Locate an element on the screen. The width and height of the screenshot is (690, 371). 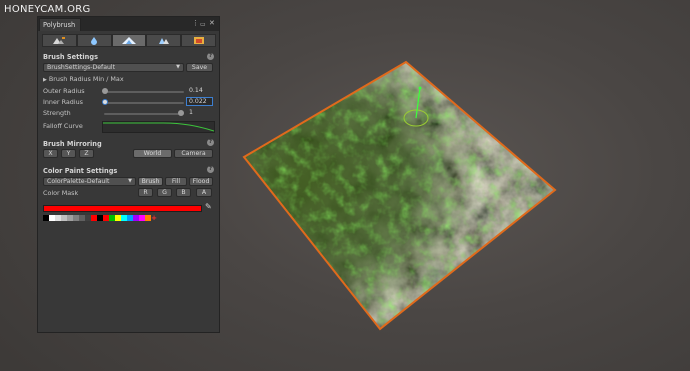
brush-preset-dropdown: BrushSettings-Default ▼ is located at coordinates (113, 67).